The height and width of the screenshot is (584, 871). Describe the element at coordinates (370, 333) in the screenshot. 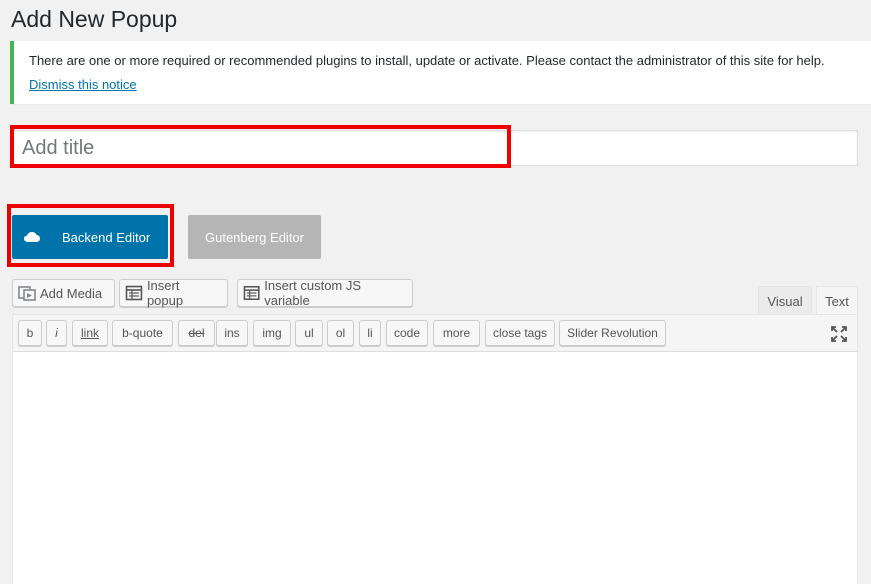

I see `qt-li-button: li` at that location.